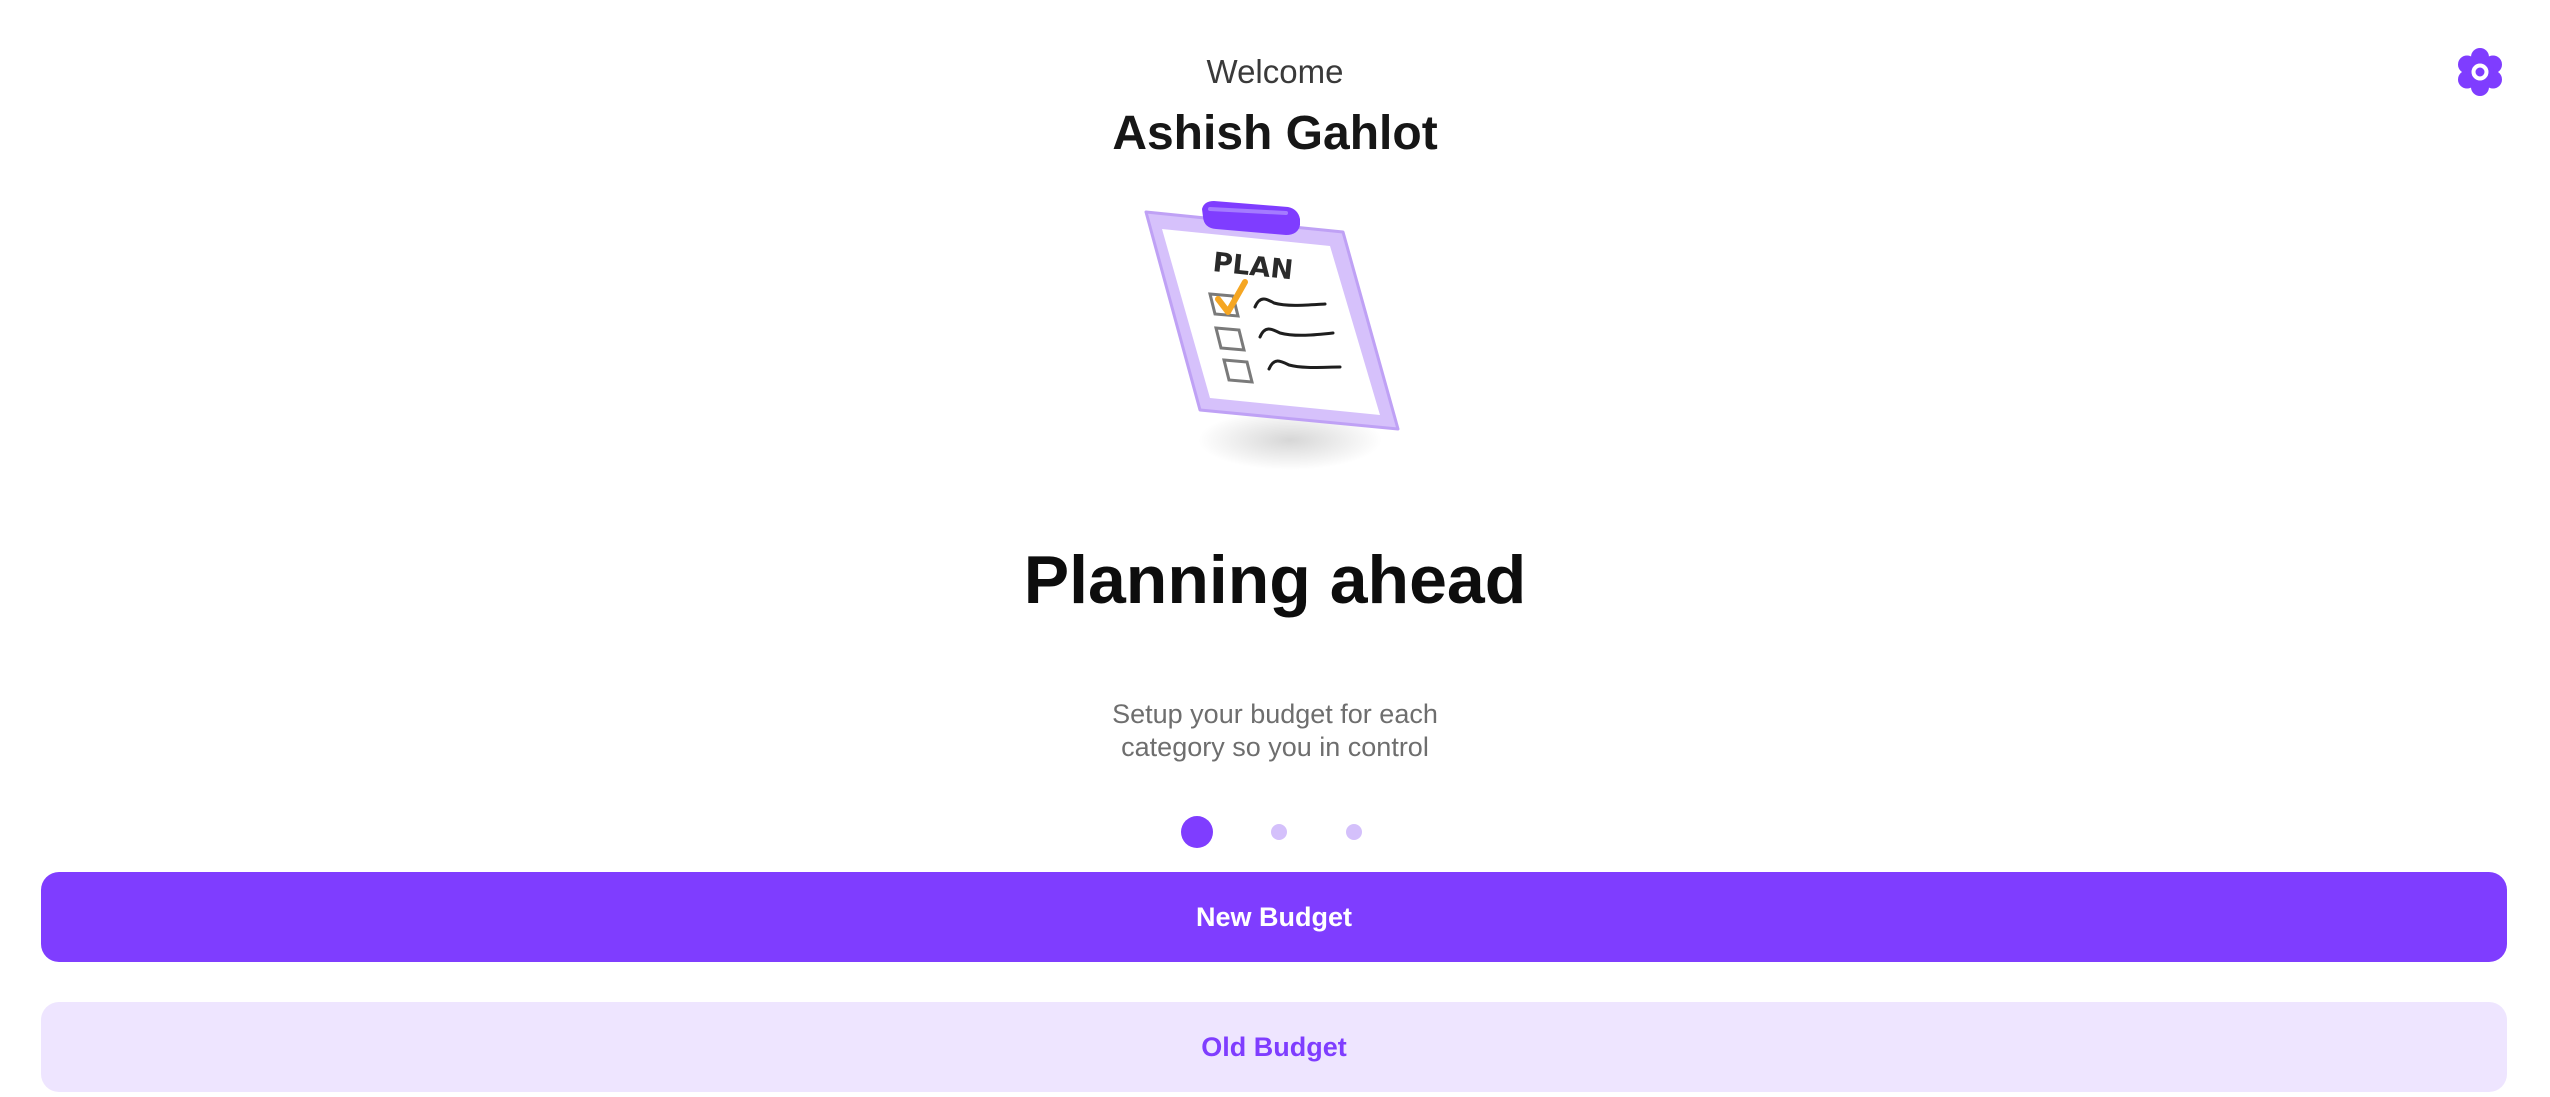  I want to click on new-budget-button: New Budget, so click(1274, 917).